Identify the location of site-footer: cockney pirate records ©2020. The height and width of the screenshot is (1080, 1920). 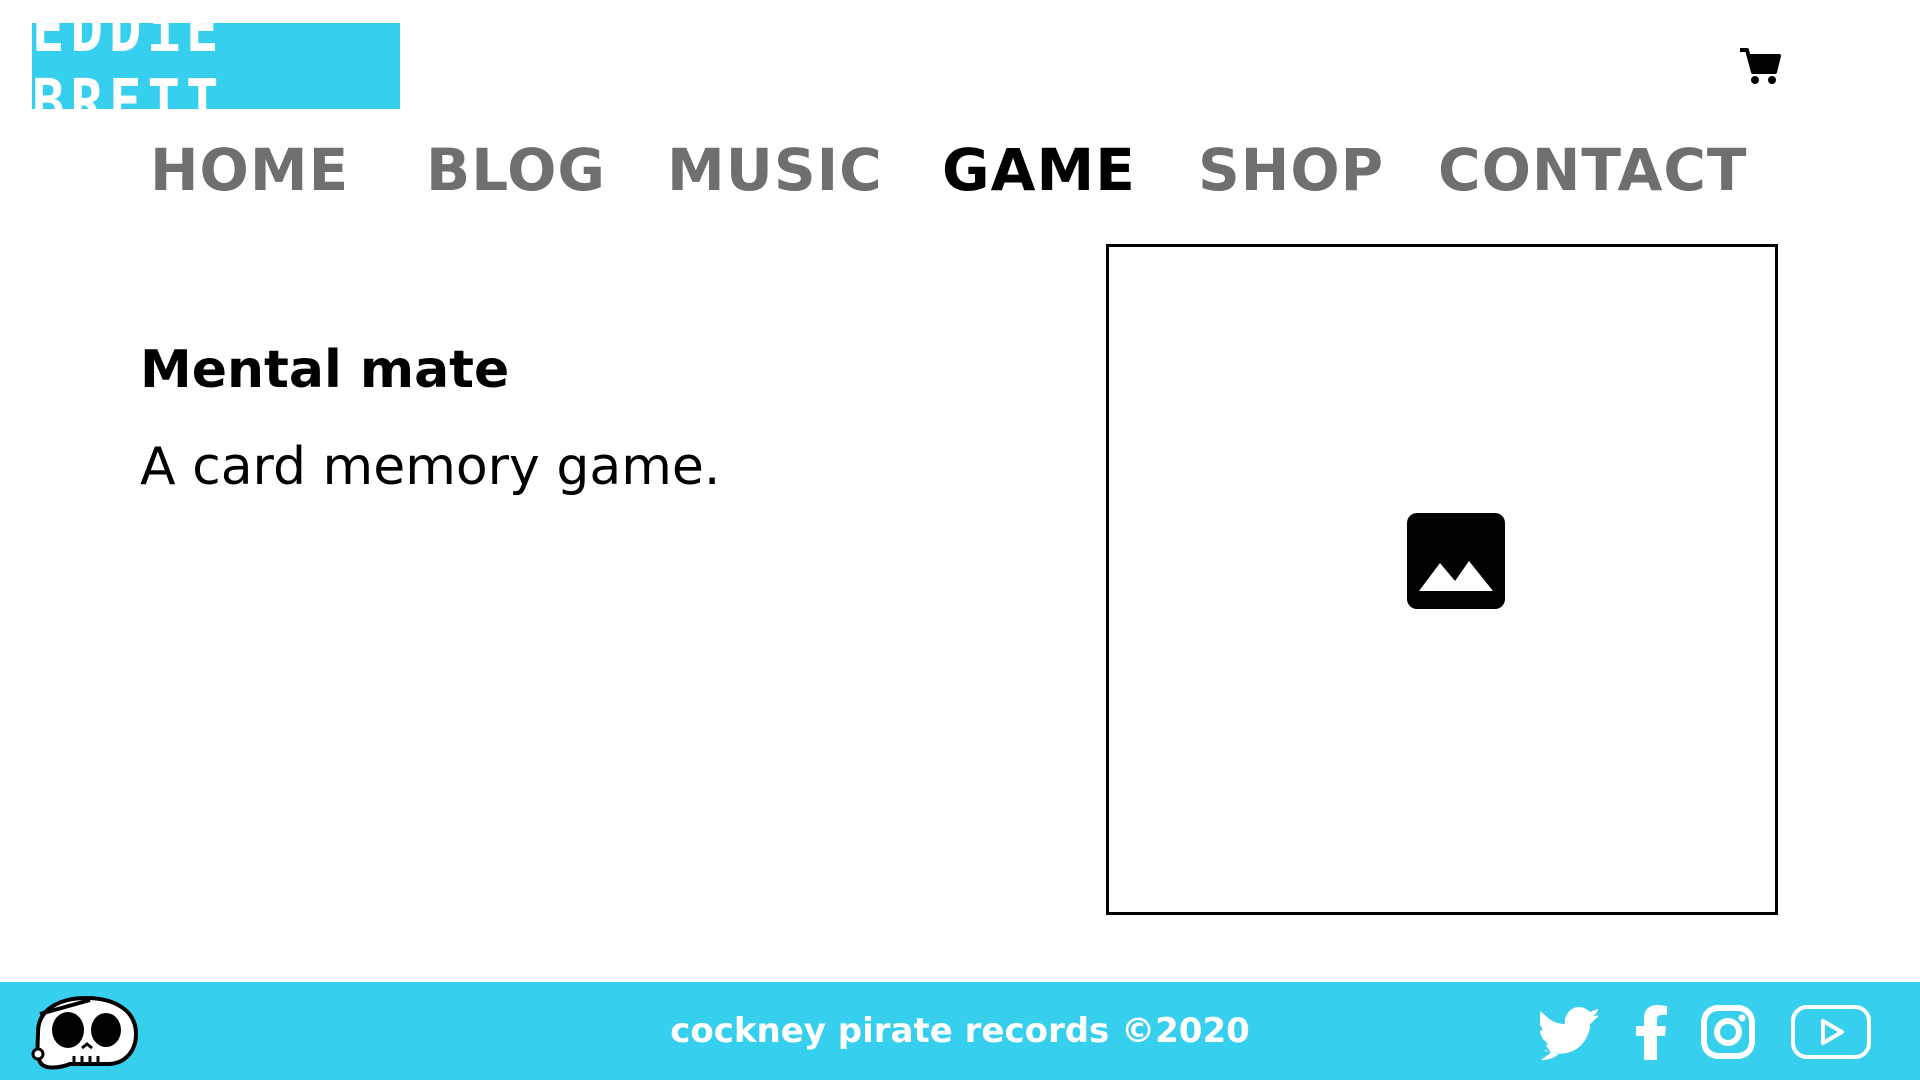
(960, 1031).